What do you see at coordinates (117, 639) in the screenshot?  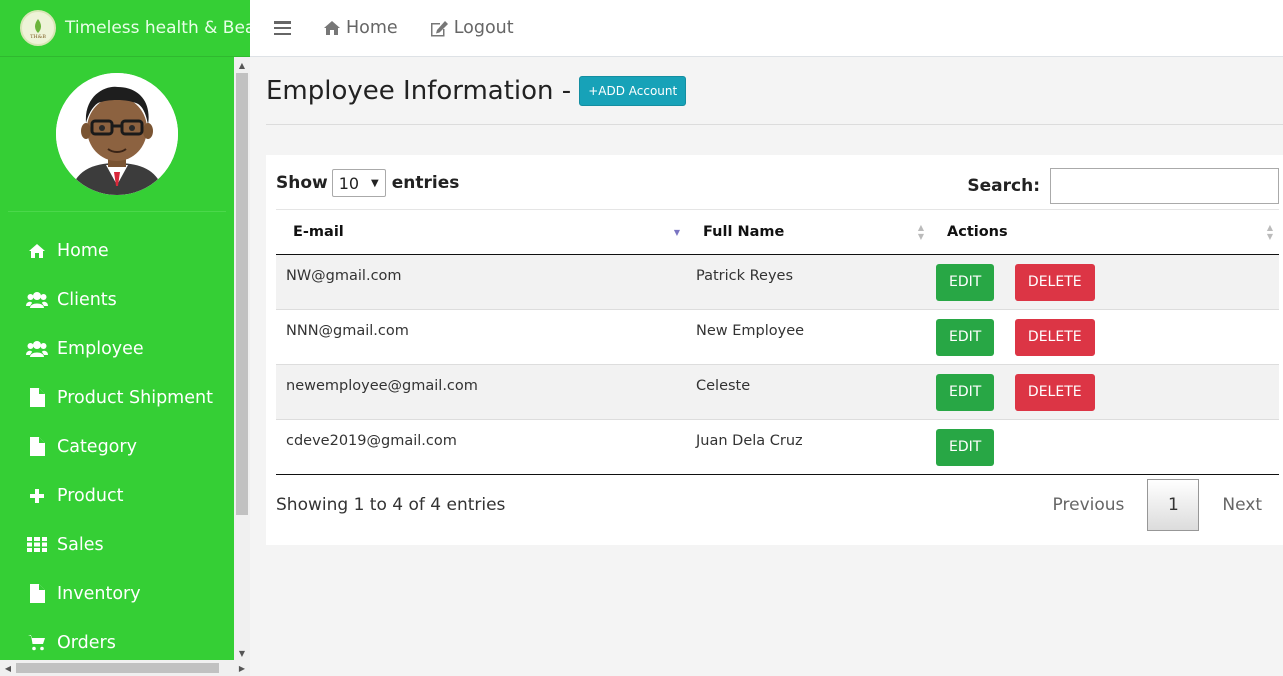 I see `sidebar-item-orders: Orders` at bounding box center [117, 639].